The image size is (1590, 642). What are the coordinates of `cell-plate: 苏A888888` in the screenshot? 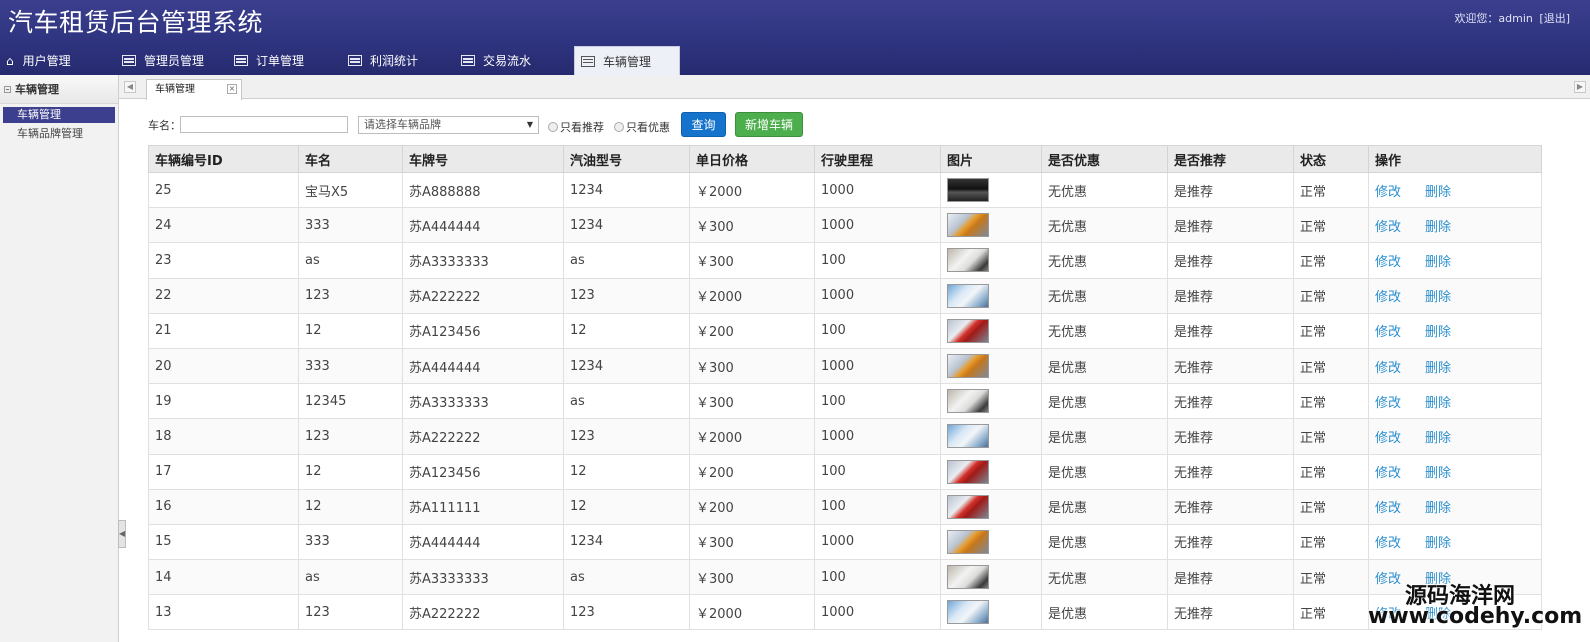 It's located at (483, 190).